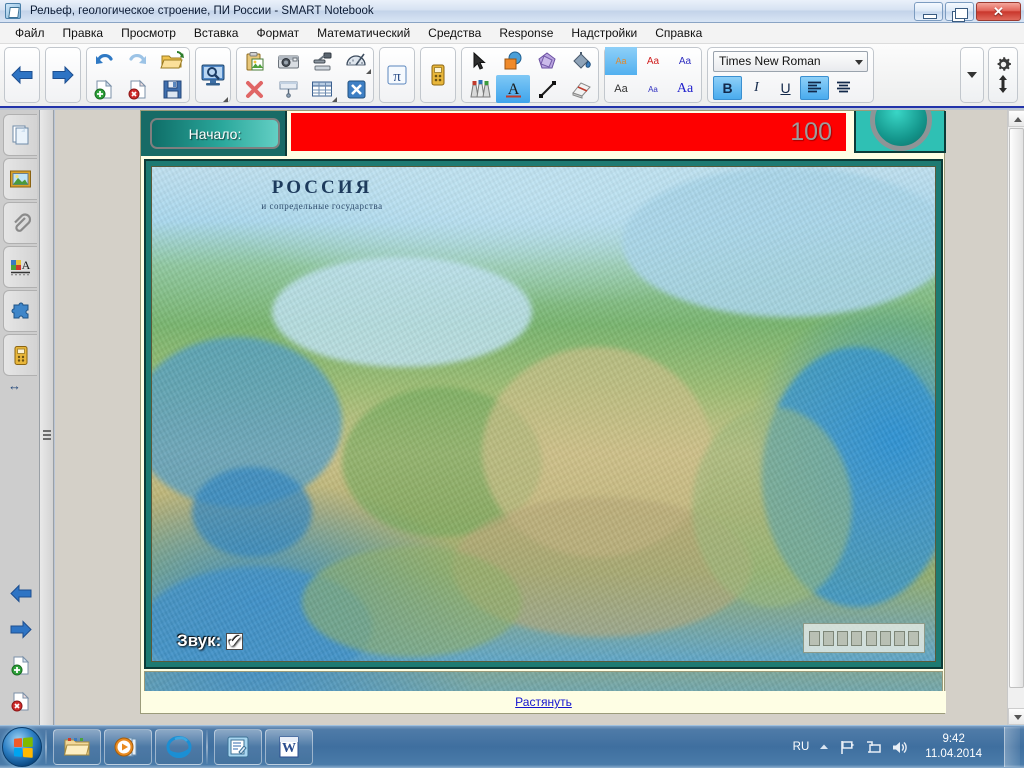 This screenshot has width=1024, height=768. What do you see at coordinates (22, 747) in the screenshot?
I see `start-button` at bounding box center [22, 747].